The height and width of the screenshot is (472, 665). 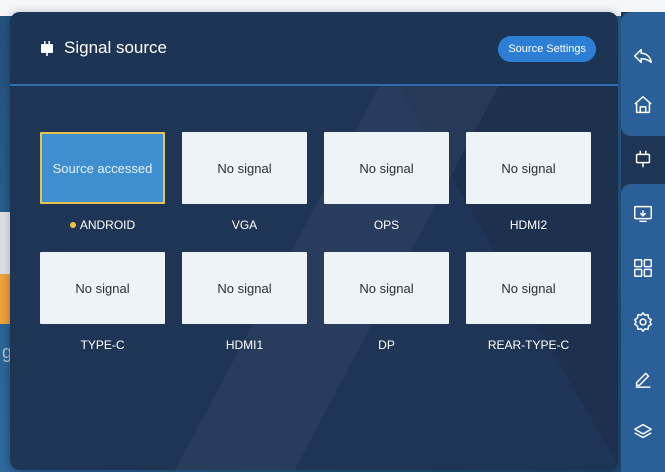 What do you see at coordinates (102, 345) in the screenshot?
I see `source-label-type-c: TYPE-C` at bounding box center [102, 345].